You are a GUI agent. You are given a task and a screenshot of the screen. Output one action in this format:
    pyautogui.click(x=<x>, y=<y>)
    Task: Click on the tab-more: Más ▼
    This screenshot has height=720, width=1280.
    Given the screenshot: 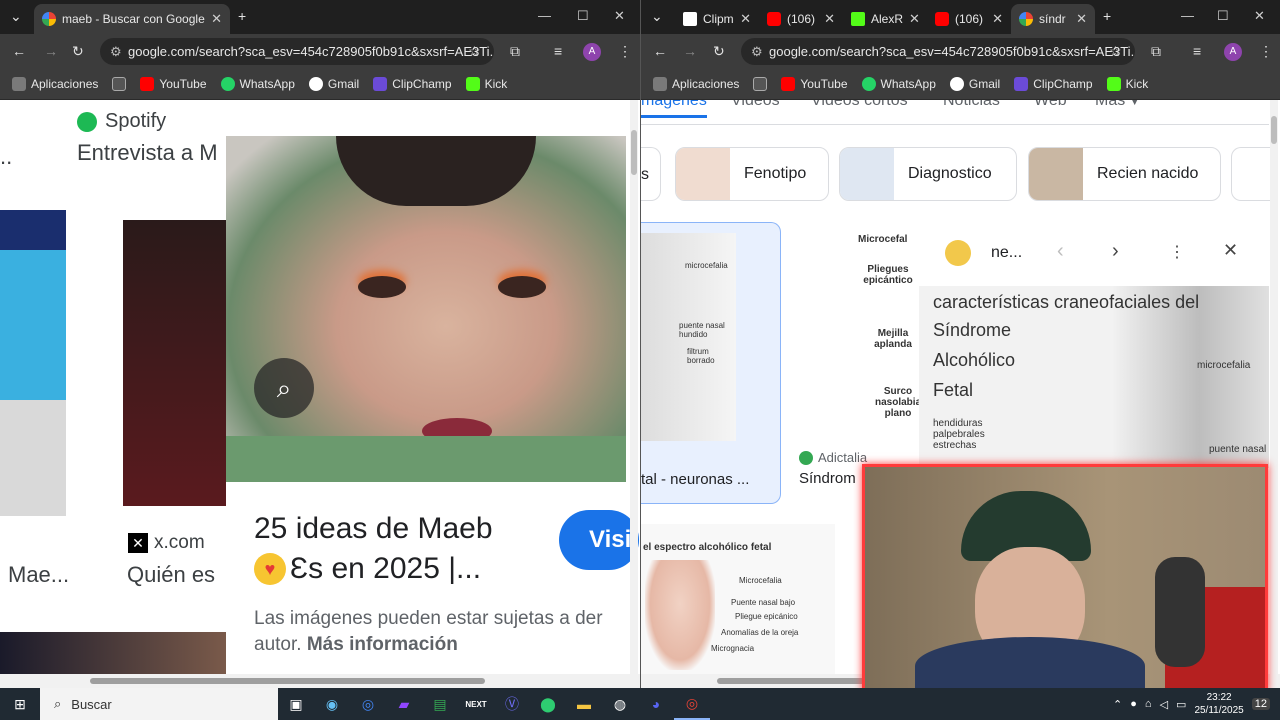 What is the action you would take?
    pyautogui.click(x=1117, y=105)
    